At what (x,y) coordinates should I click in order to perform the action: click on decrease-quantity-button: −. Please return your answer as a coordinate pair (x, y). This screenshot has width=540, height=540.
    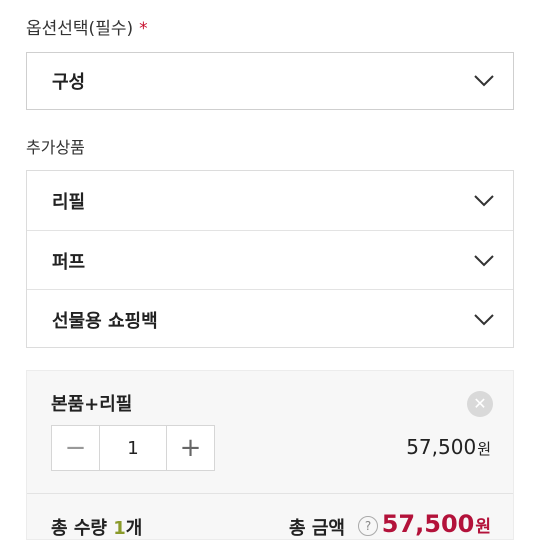
    Looking at the image, I should click on (76, 448).